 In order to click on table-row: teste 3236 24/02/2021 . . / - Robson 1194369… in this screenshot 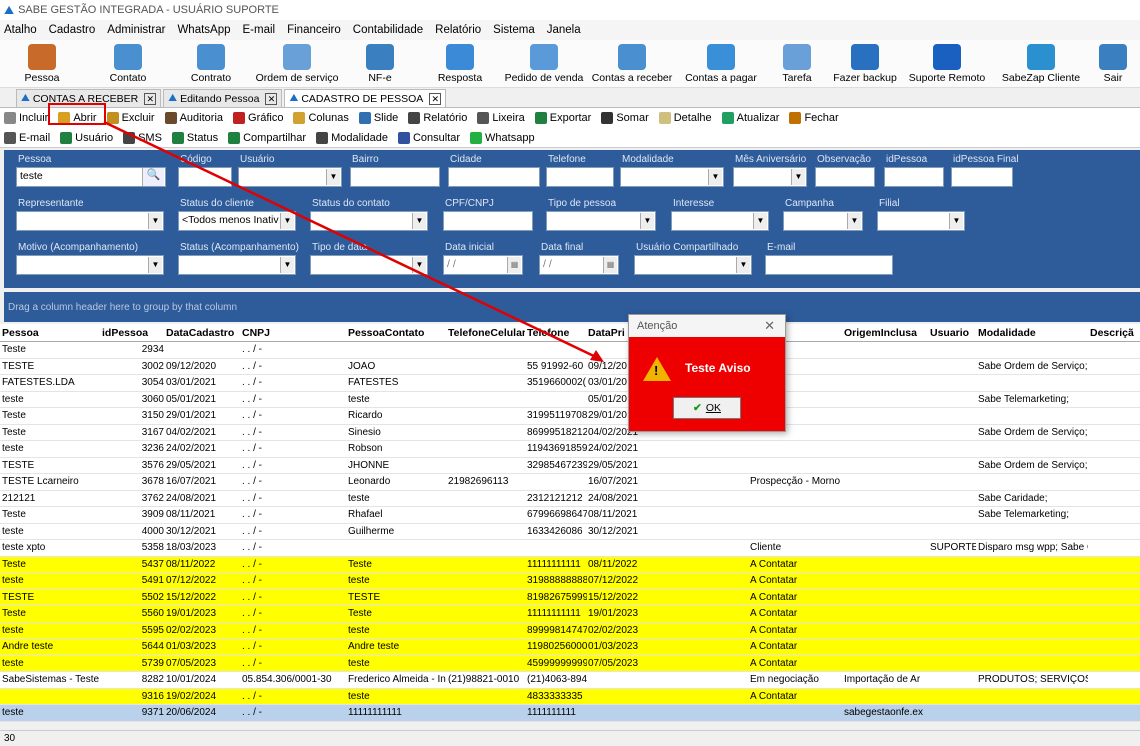, I will do `click(570, 449)`.